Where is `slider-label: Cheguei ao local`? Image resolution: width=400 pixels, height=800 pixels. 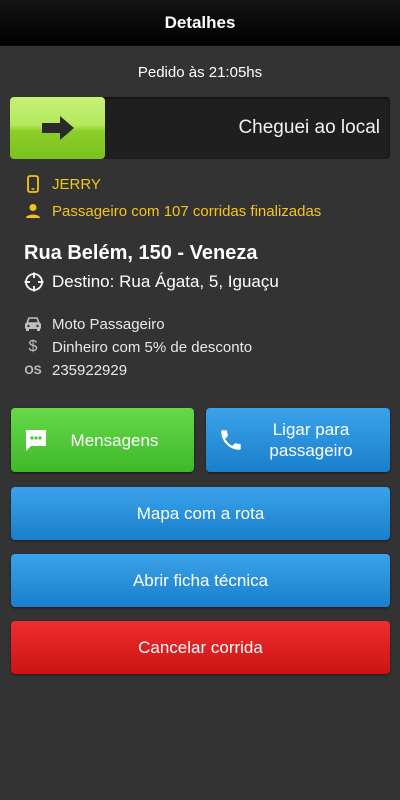 slider-label: Cheguei ao local is located at coordinates (309, 127).